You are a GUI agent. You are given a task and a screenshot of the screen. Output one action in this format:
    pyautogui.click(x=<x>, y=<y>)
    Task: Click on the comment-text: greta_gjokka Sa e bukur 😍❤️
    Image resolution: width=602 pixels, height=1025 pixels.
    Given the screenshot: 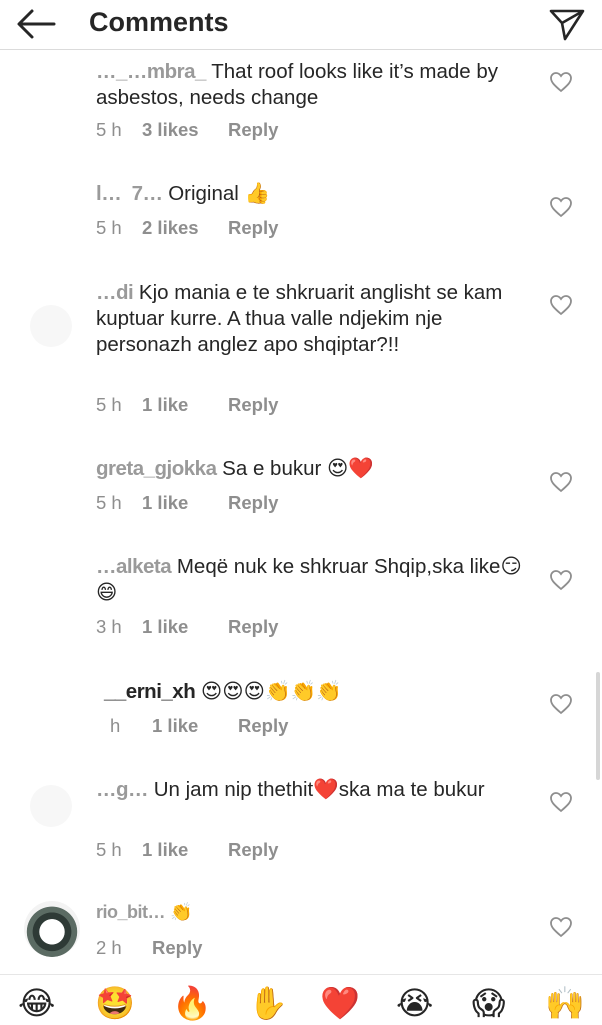 What is the action you would take?
    pyautogui.click(x=311, y=469)
    